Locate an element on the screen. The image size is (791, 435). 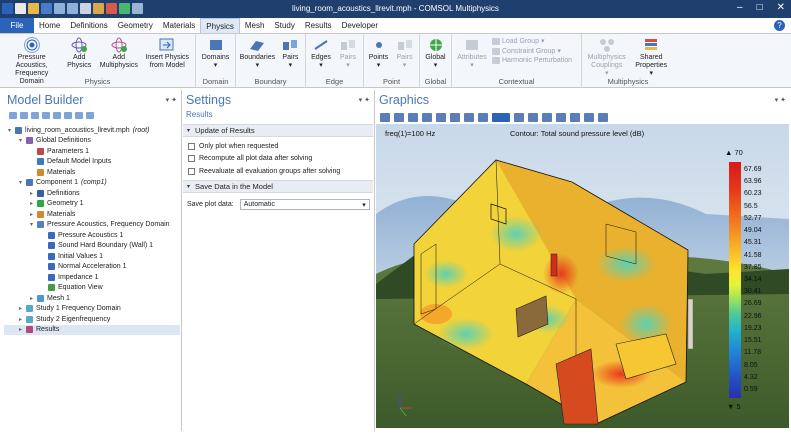
recompute-checkbox: Recompute all plot data after solving is located at coordinates (278, 159).